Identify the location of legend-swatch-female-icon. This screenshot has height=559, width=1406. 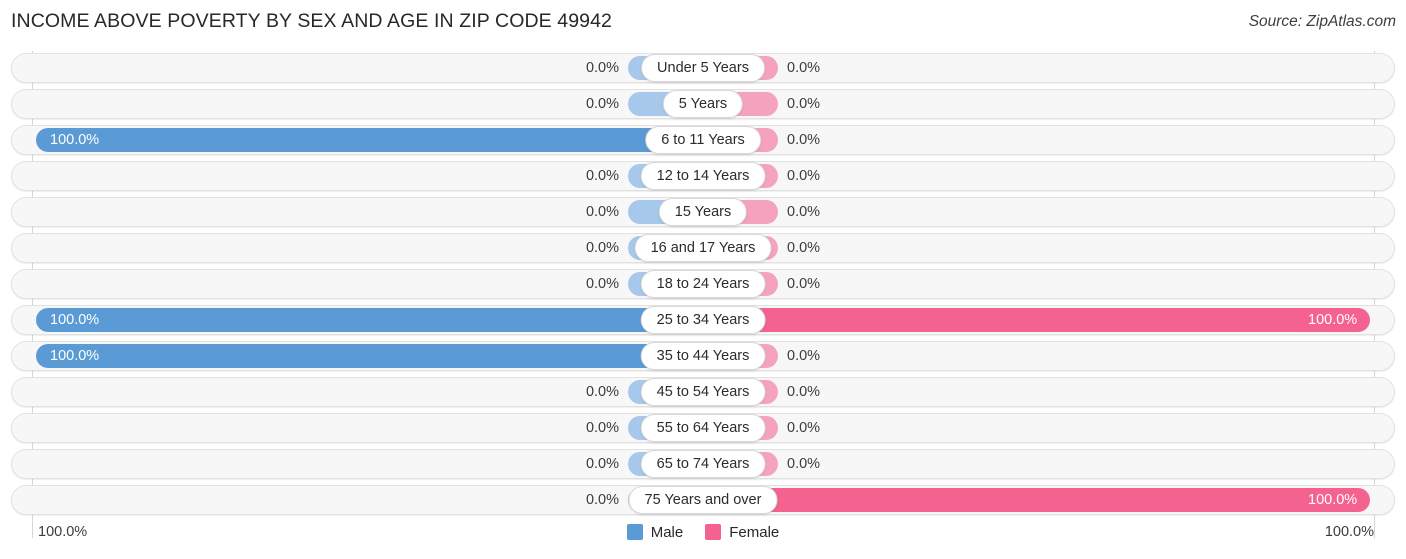
(713, 532).